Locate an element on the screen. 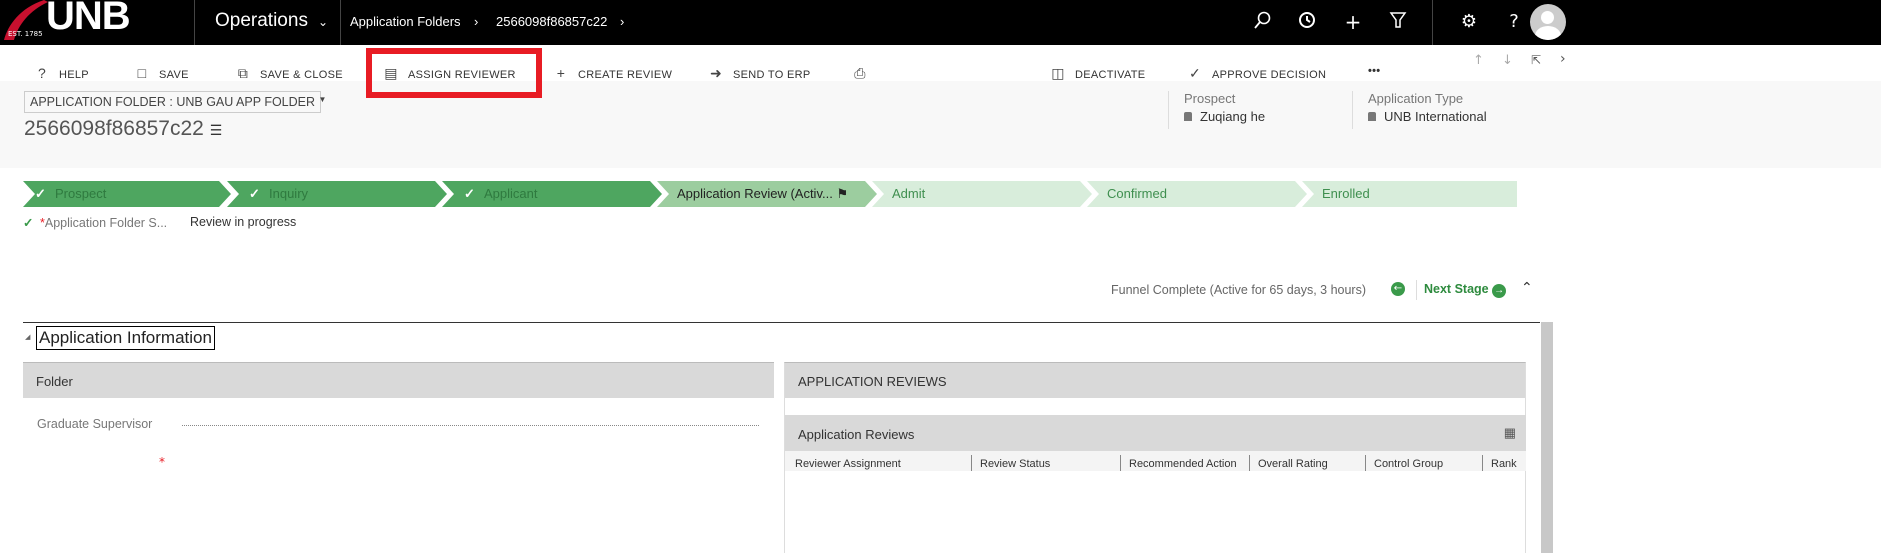 This screenshot has width=1881, height=553. record-title-text: 2566098f86857c22 is located at coordinates (114, 128).